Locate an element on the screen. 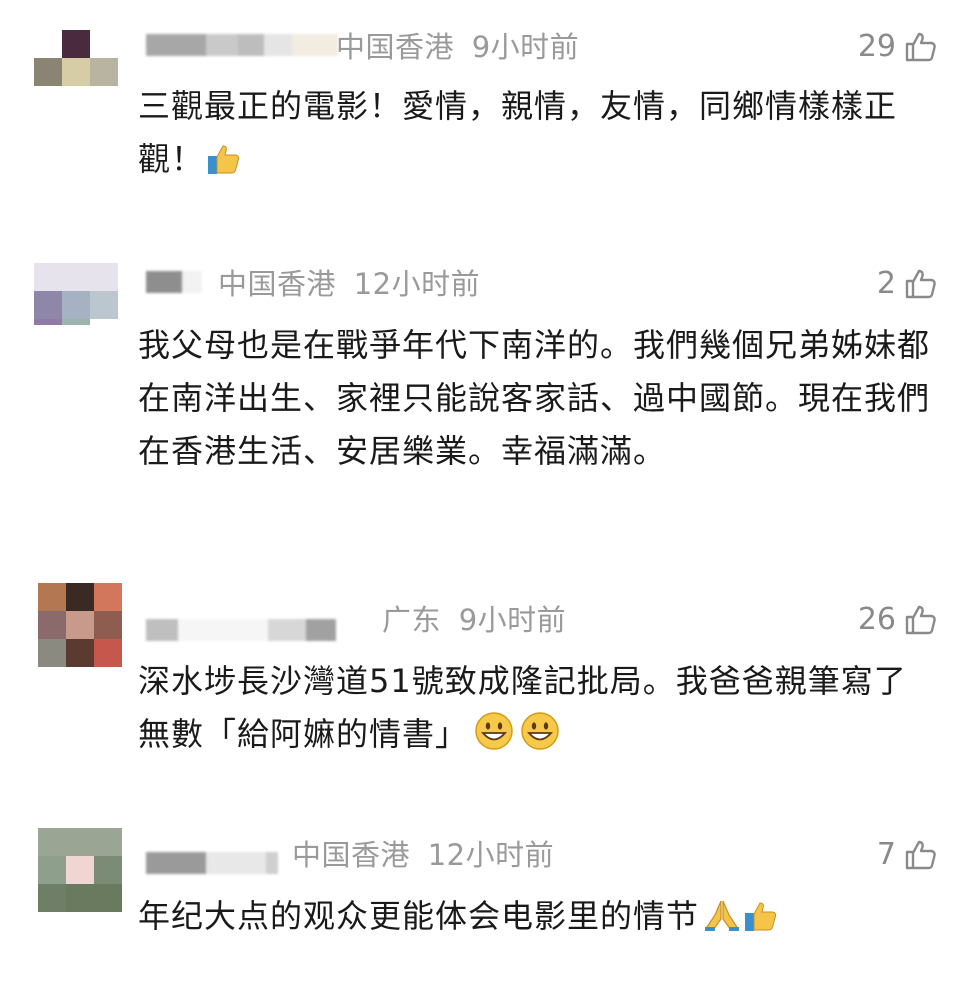  like-count: 26 is located at coordinates (876, 619).